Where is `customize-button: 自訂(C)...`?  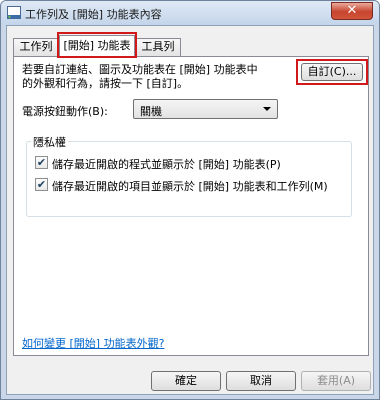
customize-button: 自訂(C)... is located at coordinates (332, 72).